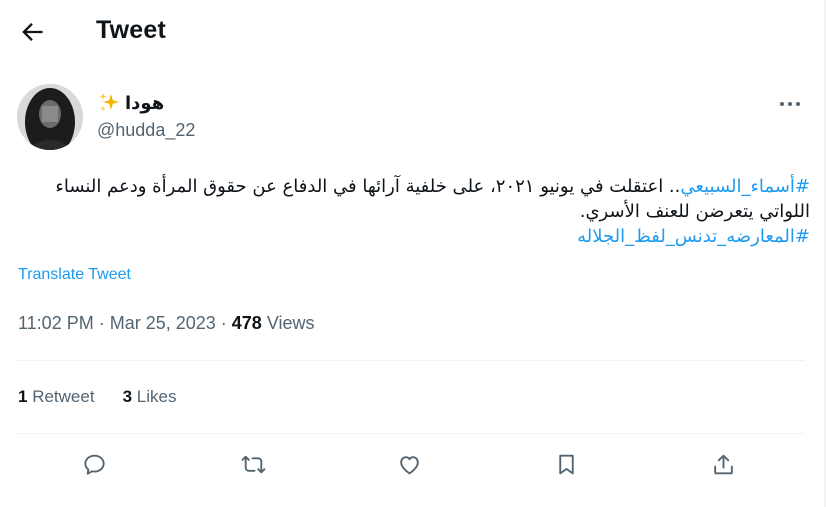  I want to click on likes-count: 3, so click(127, 396).